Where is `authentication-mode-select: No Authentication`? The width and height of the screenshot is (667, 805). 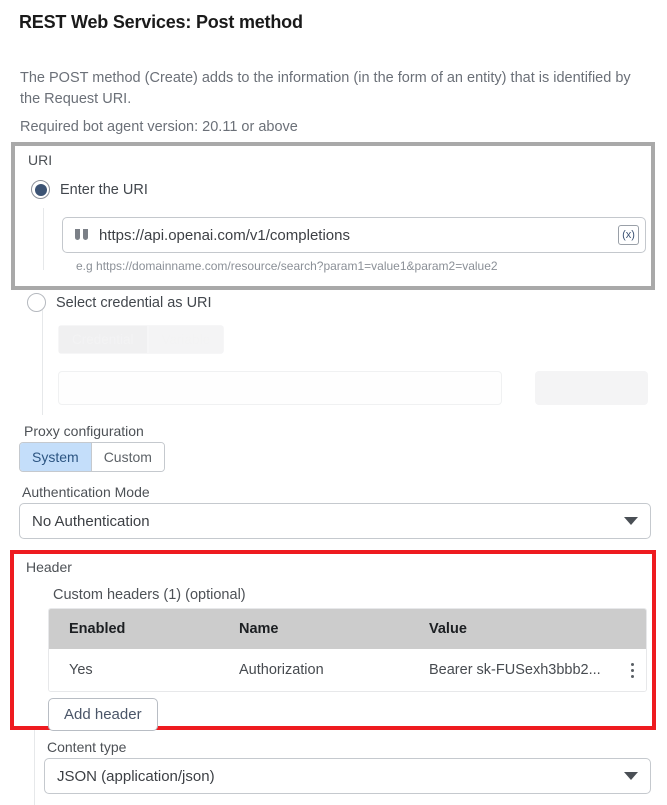 authentication-mode-select: No Authentication is located at coordinates (335, 521).